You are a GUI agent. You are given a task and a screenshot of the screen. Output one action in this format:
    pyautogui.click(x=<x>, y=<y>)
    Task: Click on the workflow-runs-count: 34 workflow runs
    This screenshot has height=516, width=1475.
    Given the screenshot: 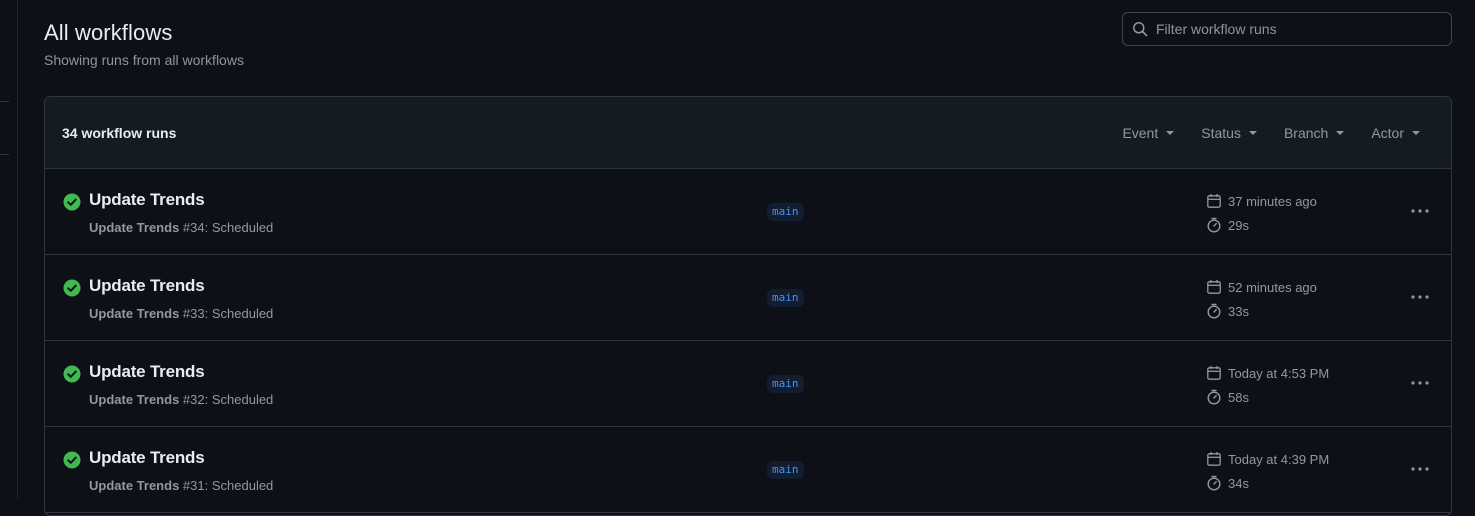 What is the action you would take?
    pyautogui.click(x=119, y=132)
    